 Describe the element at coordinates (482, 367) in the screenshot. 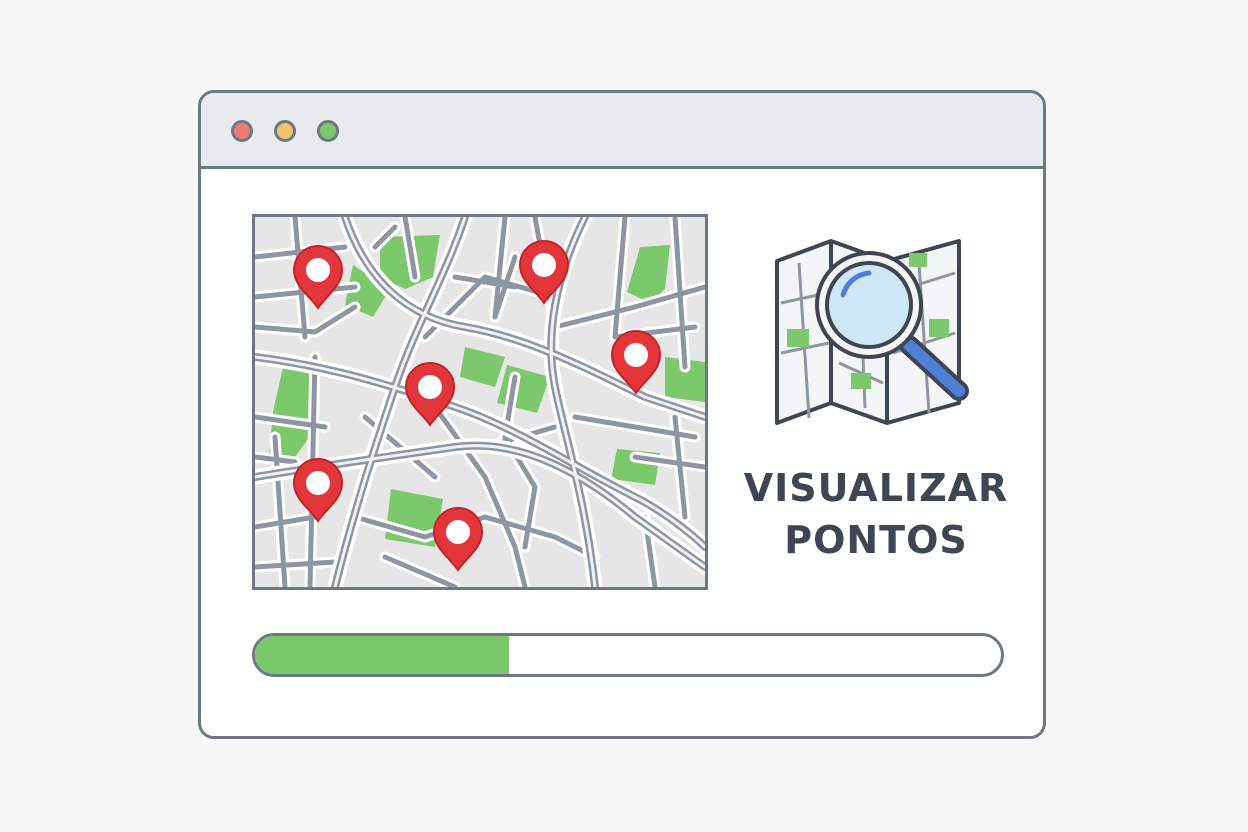

I see `park-area` at that location.